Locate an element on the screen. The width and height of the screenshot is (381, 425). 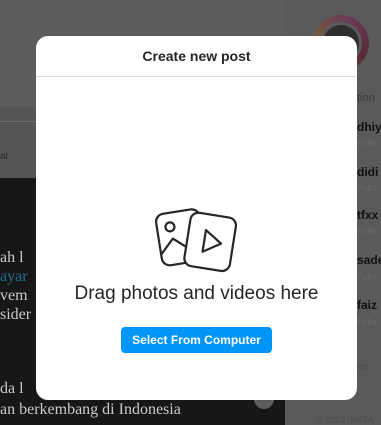
background-footer: © 2022 INSTA is located at coordinates (345, 420).